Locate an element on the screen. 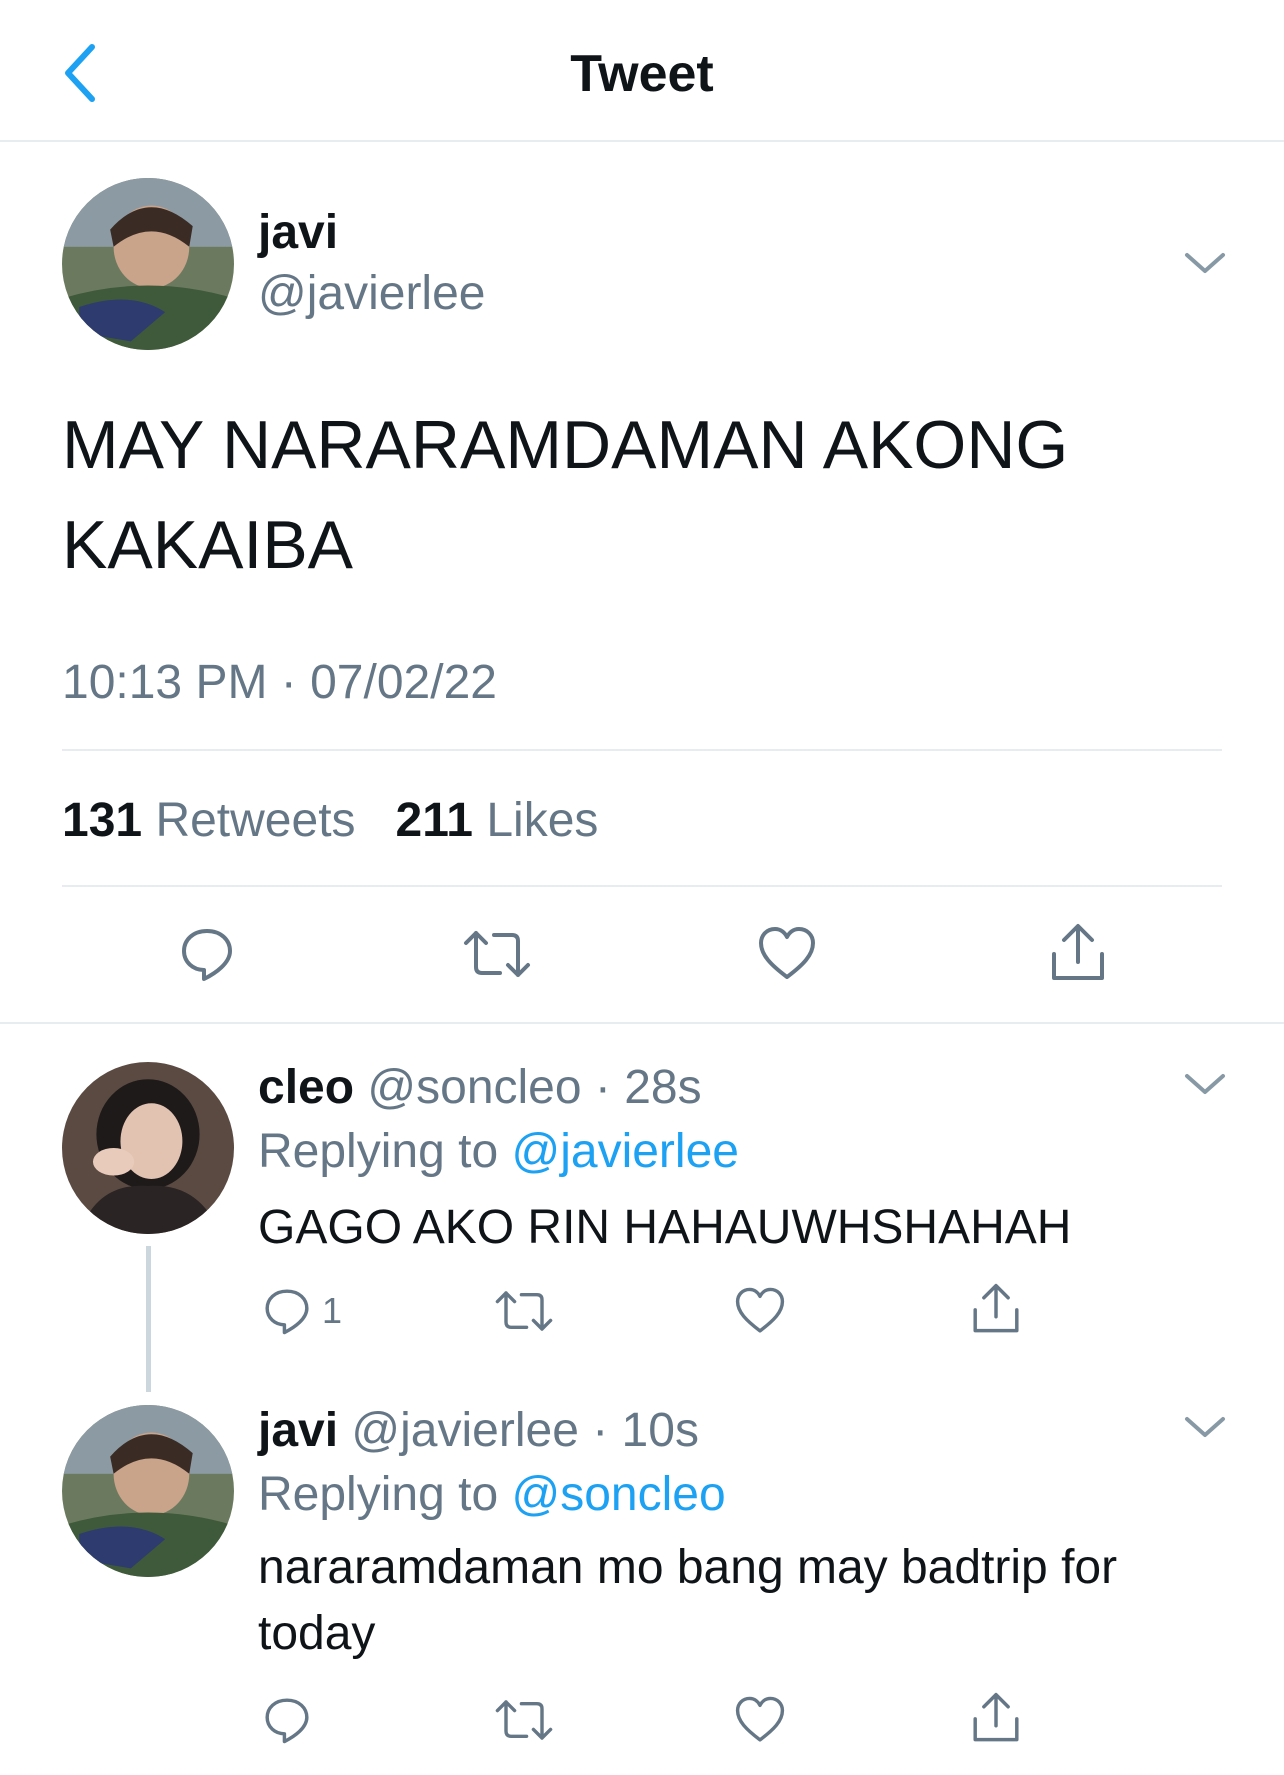  page-title: Tweet is located at coordinates (642, 74).